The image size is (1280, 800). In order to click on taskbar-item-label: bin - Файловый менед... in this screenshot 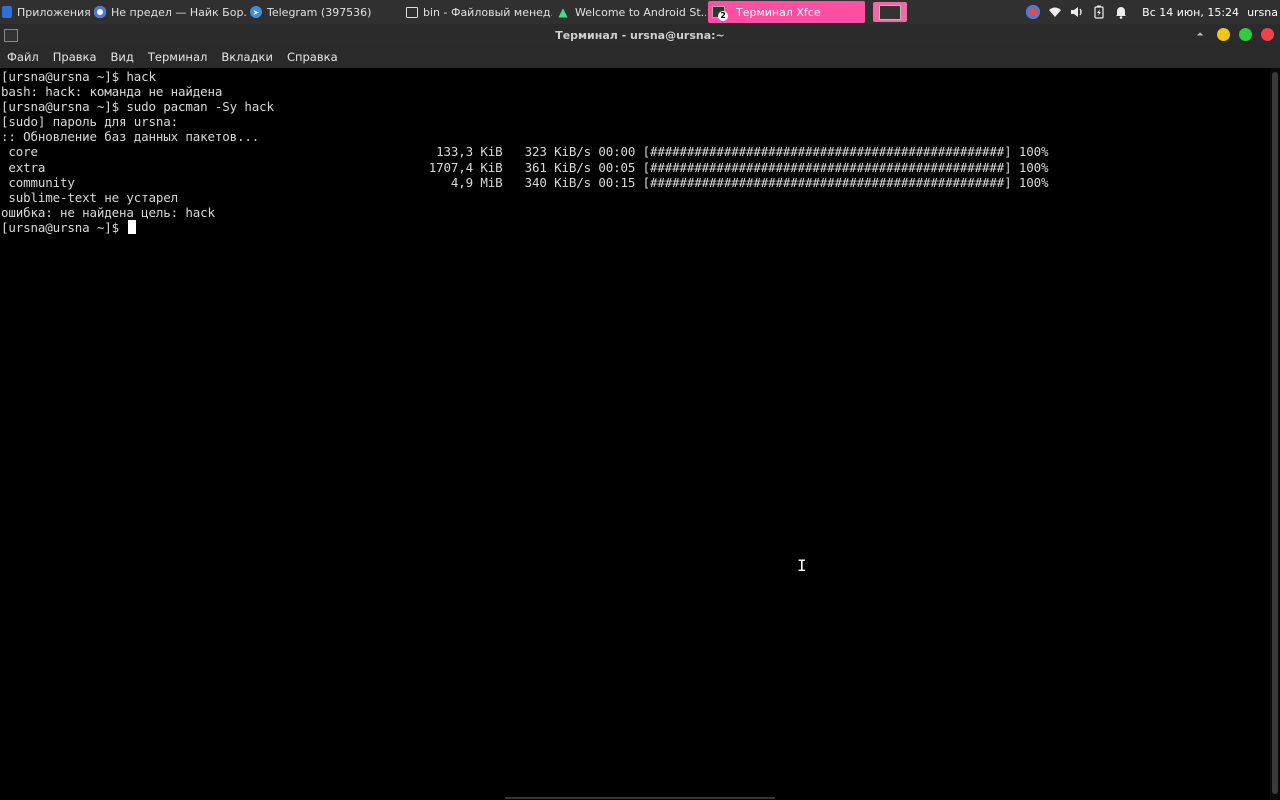, I will do `click(487, 12)`.